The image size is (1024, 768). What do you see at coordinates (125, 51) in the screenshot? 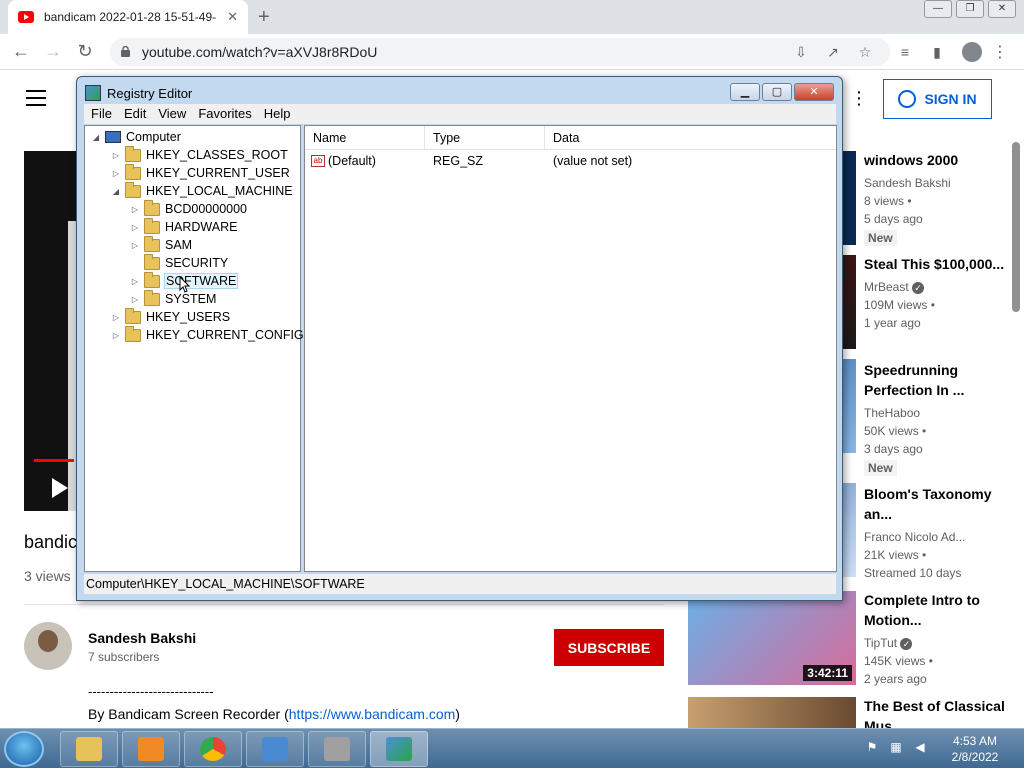
I see `lock-icon` at bounding box center [125, 51].